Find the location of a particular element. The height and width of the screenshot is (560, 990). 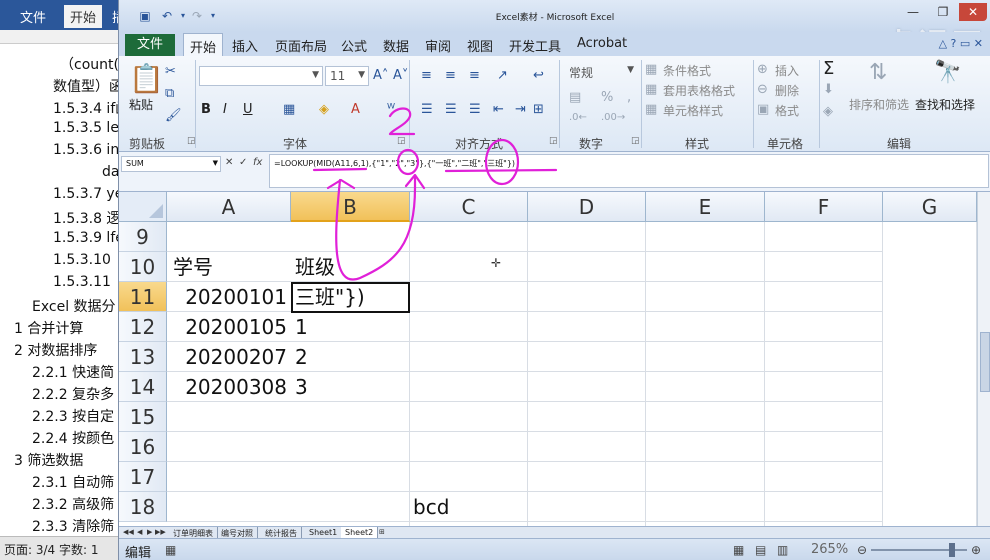

find-select-button: 查找和选择 is located at coordinates (945, 104).